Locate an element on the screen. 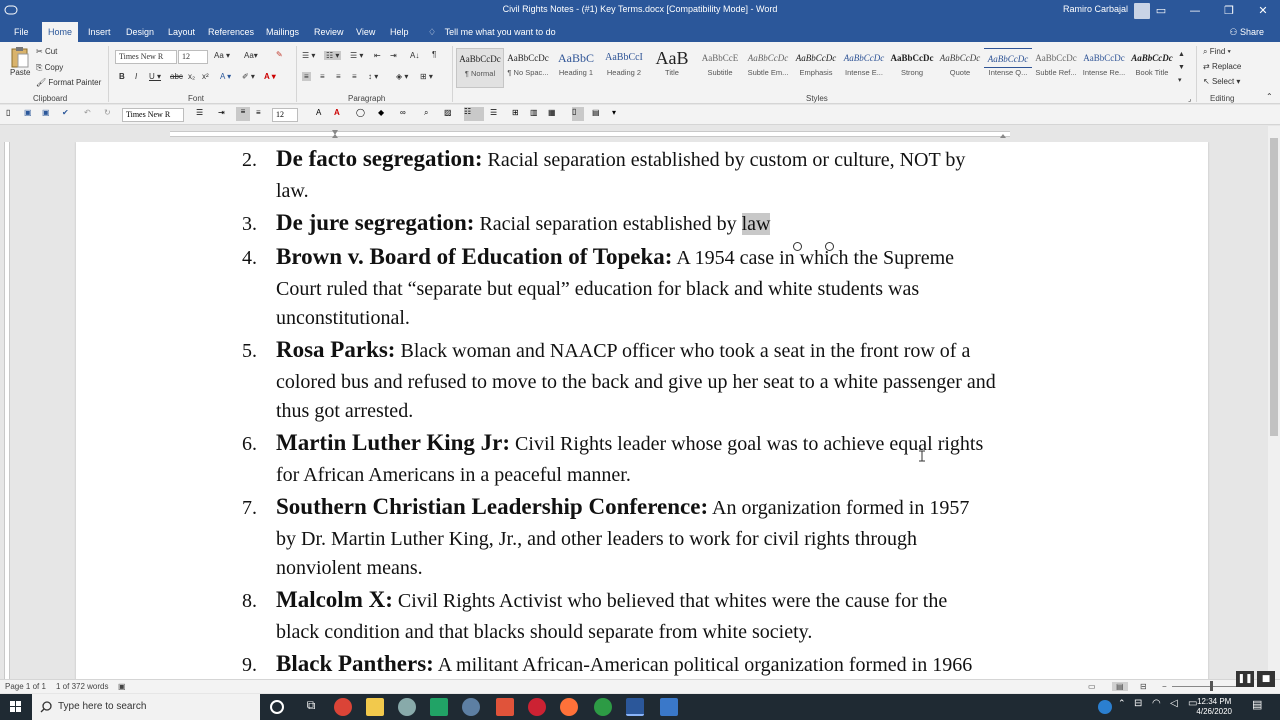 This screenshot has width=1280, height=720. zoom-out-icon: − is located at coordinates (1164, 686).